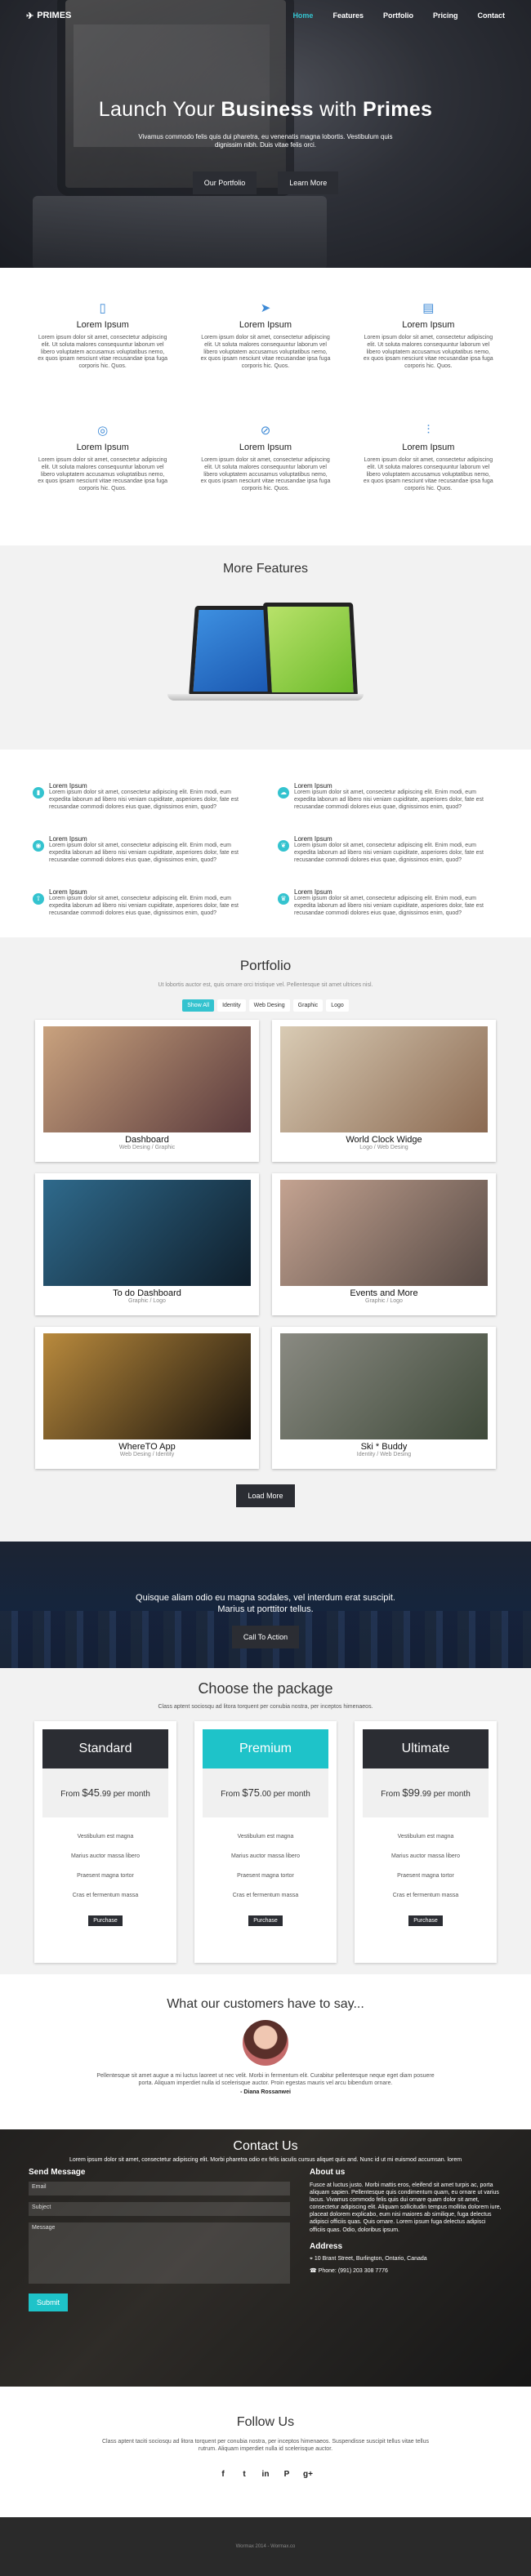 The height and width of the screenshot is (2576, 531). I want to click on nav-features: Features, so click(348, 15).